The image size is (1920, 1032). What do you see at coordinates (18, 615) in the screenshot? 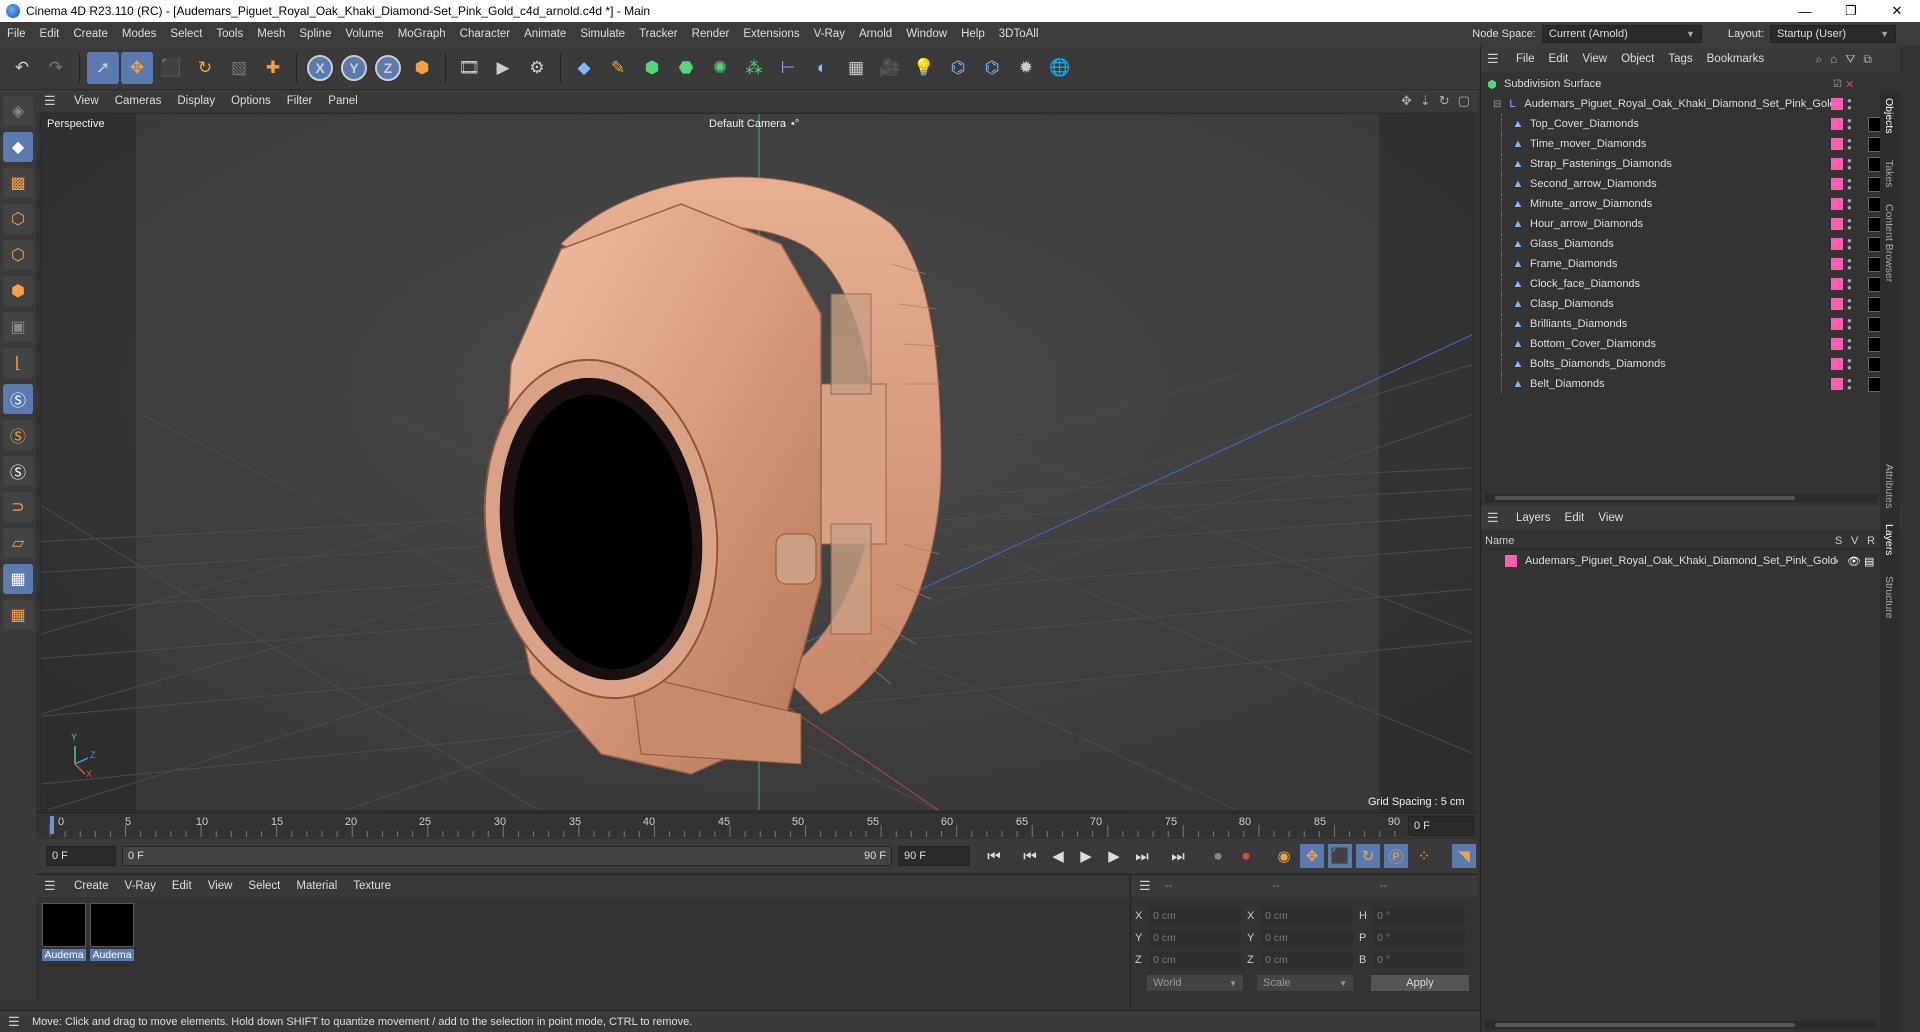
I see `locked-workplane-icon: ▦` at bounding box center [18, 615].